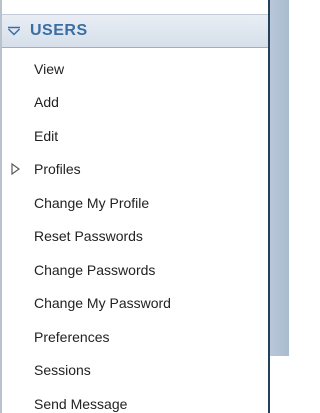 This screenshot has height=413, width=320. I want to click on menu-item-change-my-profile: Change My Profile, so click(135, 203).